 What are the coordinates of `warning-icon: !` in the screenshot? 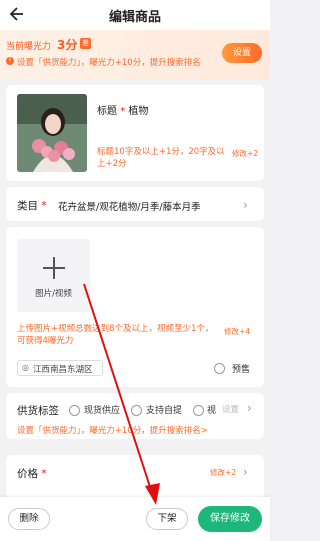 It's located at (10, 61).